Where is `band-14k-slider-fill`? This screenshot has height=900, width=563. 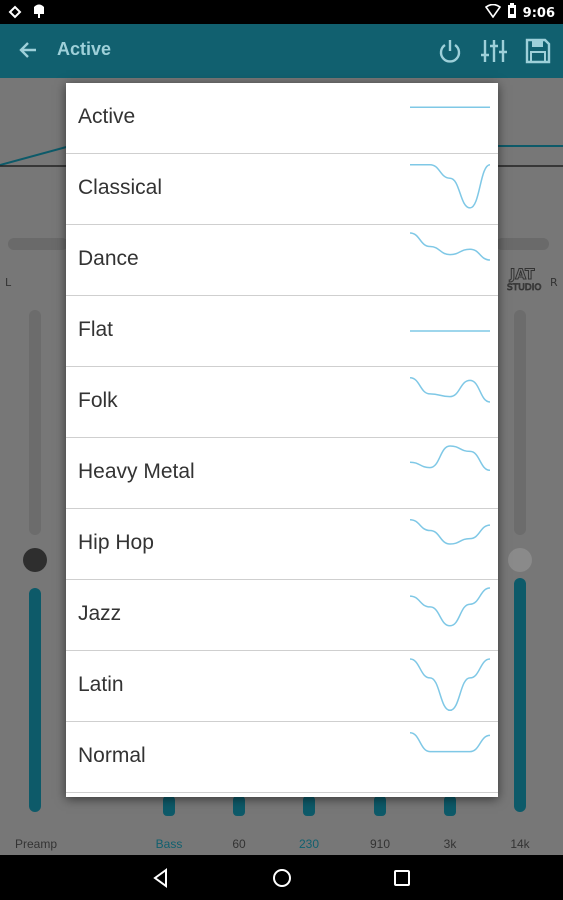
band-14k-slider-fill is located at coordinates (520, 695).